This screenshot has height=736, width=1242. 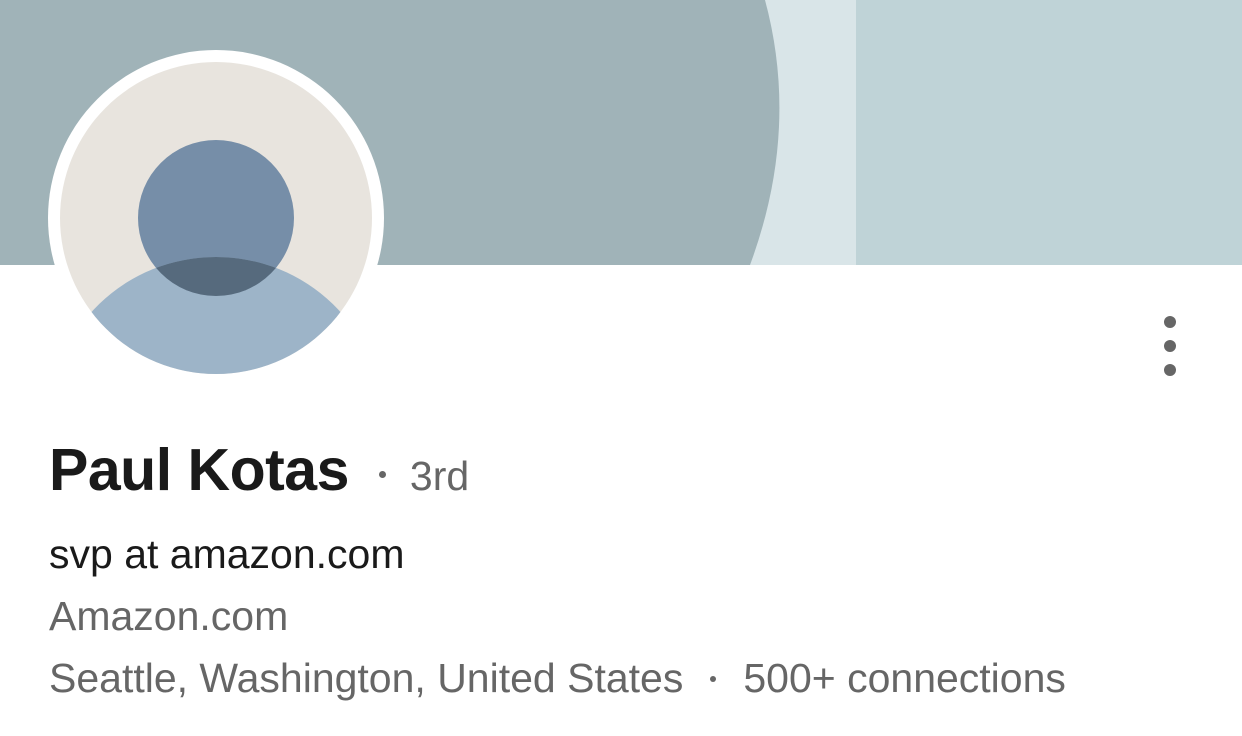 I want to click on profile-avatar, so click(x=216, y=218).